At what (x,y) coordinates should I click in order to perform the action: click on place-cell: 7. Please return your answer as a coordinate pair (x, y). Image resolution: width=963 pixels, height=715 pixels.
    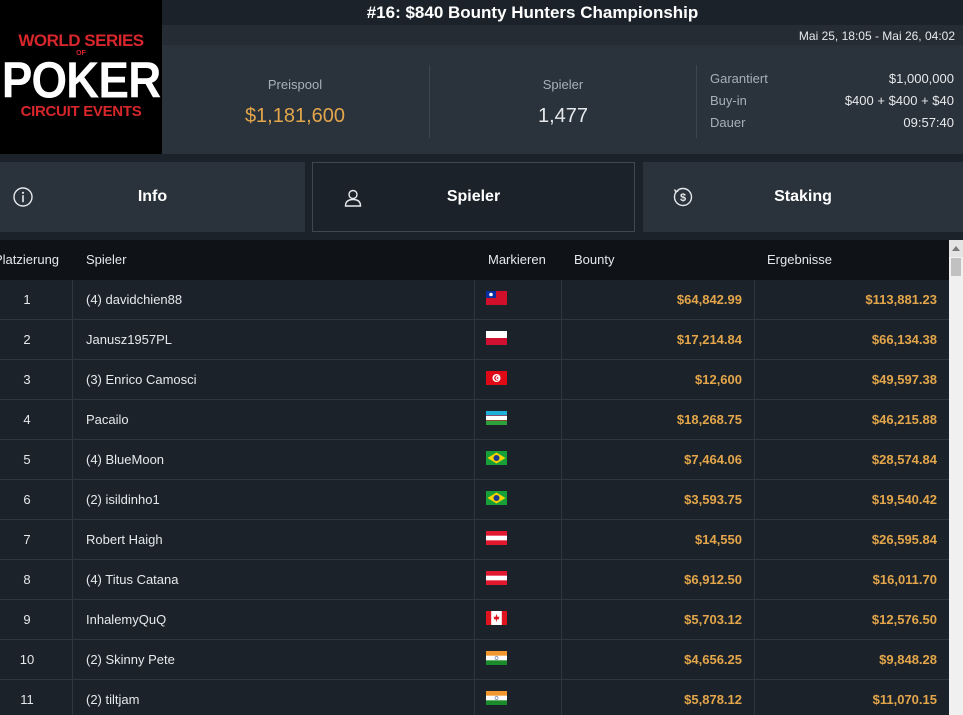
    Looking at the image, I should click on (27, 539).